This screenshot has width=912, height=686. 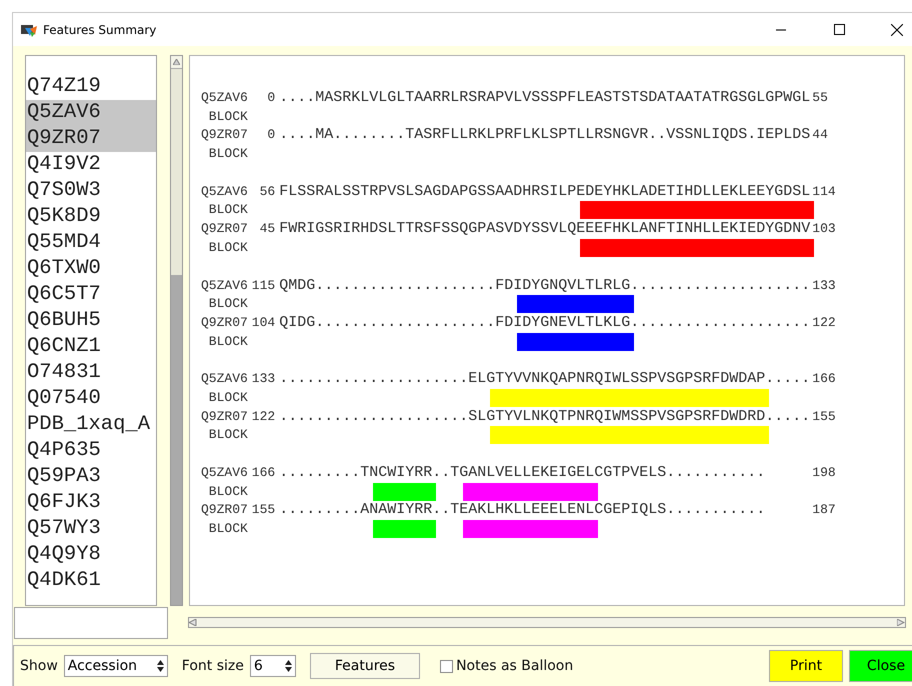 What do you see at coordinates (91, 217) in the screenshot?
I see `accession-item: Q5K8D9` at bounding box center [91, 217].